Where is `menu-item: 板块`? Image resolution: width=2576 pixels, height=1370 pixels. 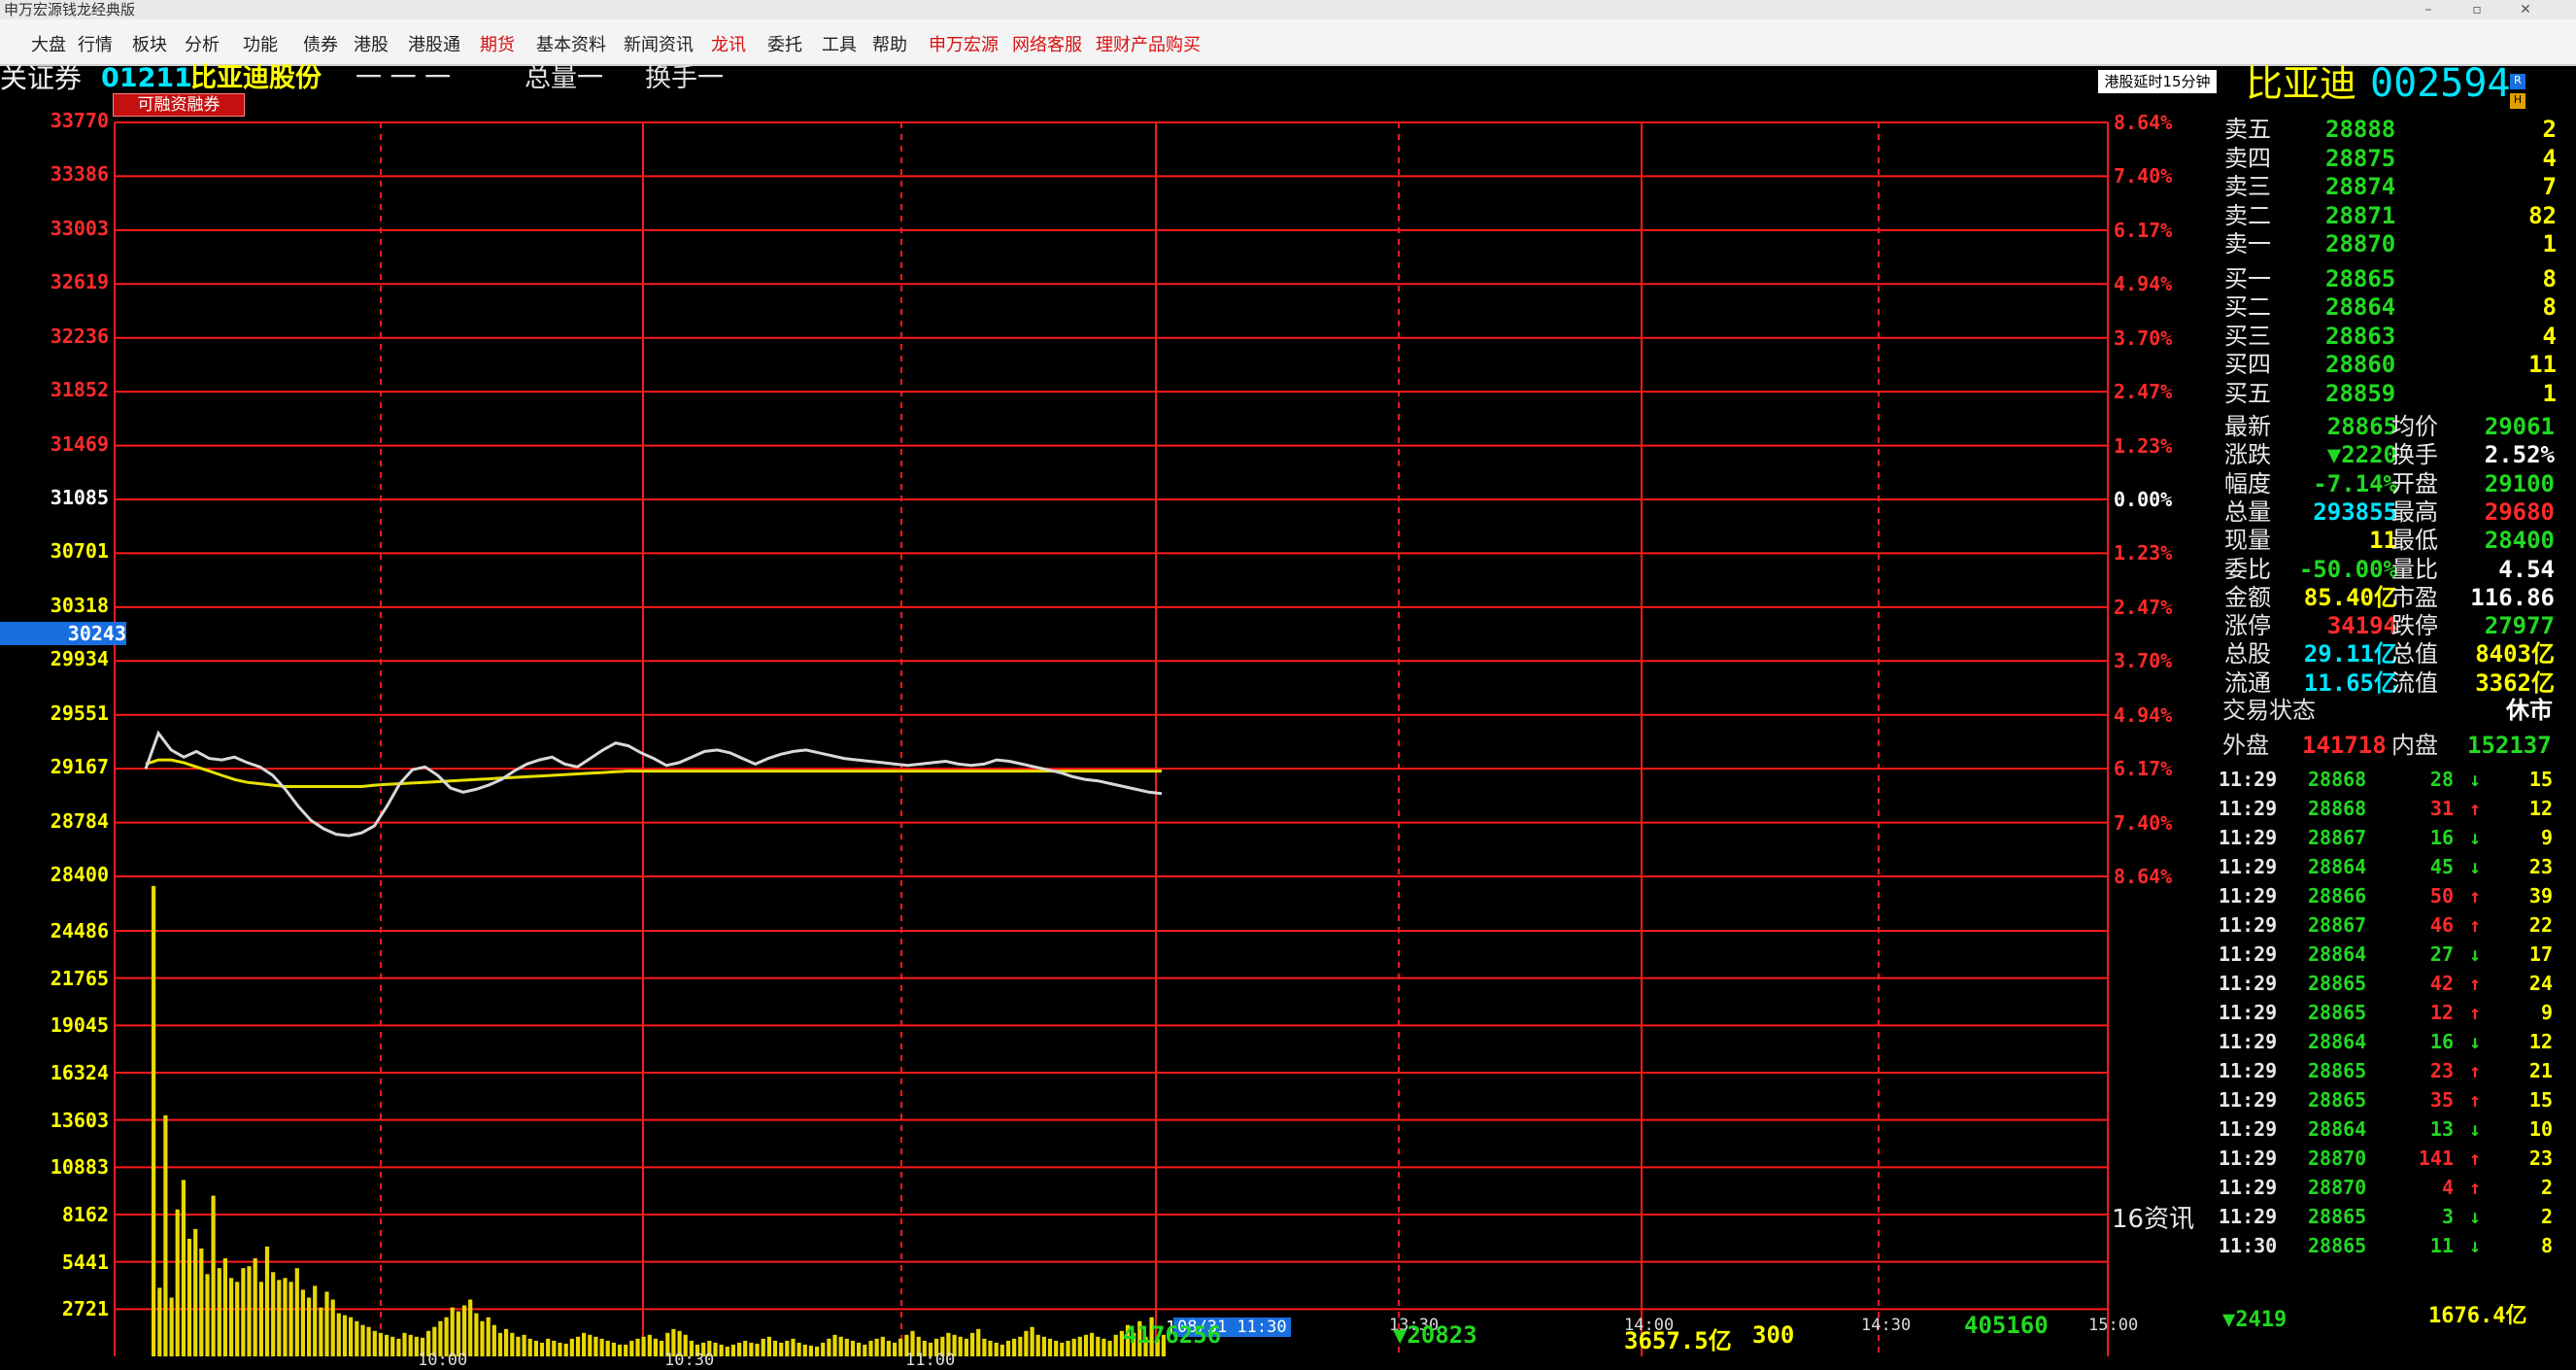 menu-item: 板块 is located at coordinates (149, 43).